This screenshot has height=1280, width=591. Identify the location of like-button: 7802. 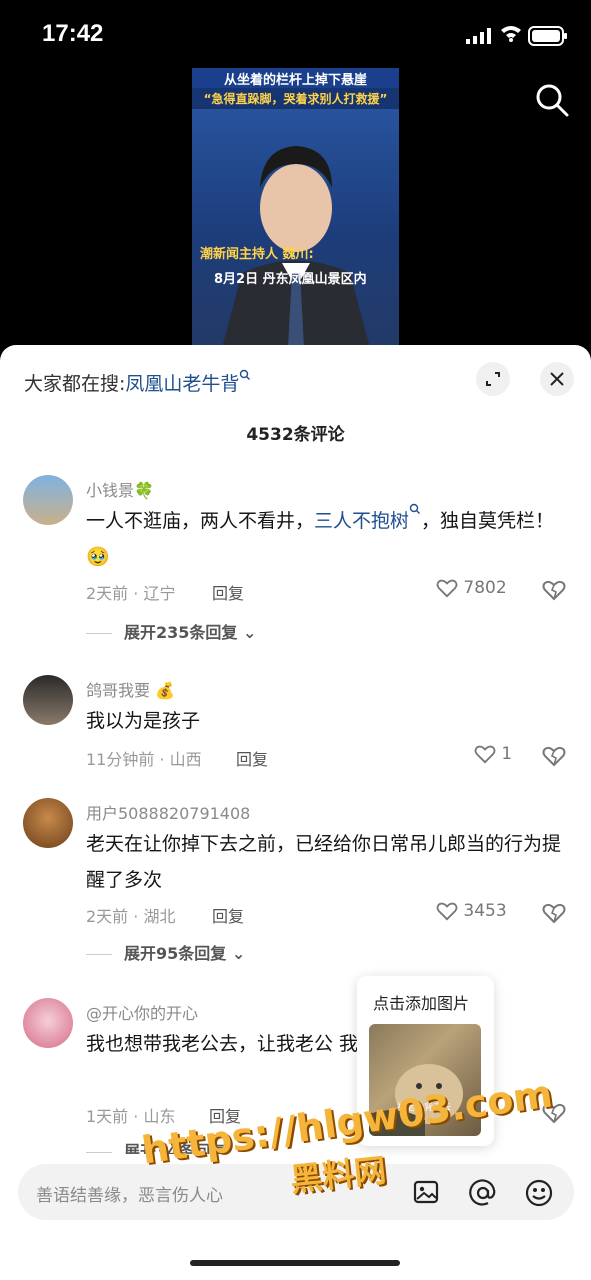
(471, 588).